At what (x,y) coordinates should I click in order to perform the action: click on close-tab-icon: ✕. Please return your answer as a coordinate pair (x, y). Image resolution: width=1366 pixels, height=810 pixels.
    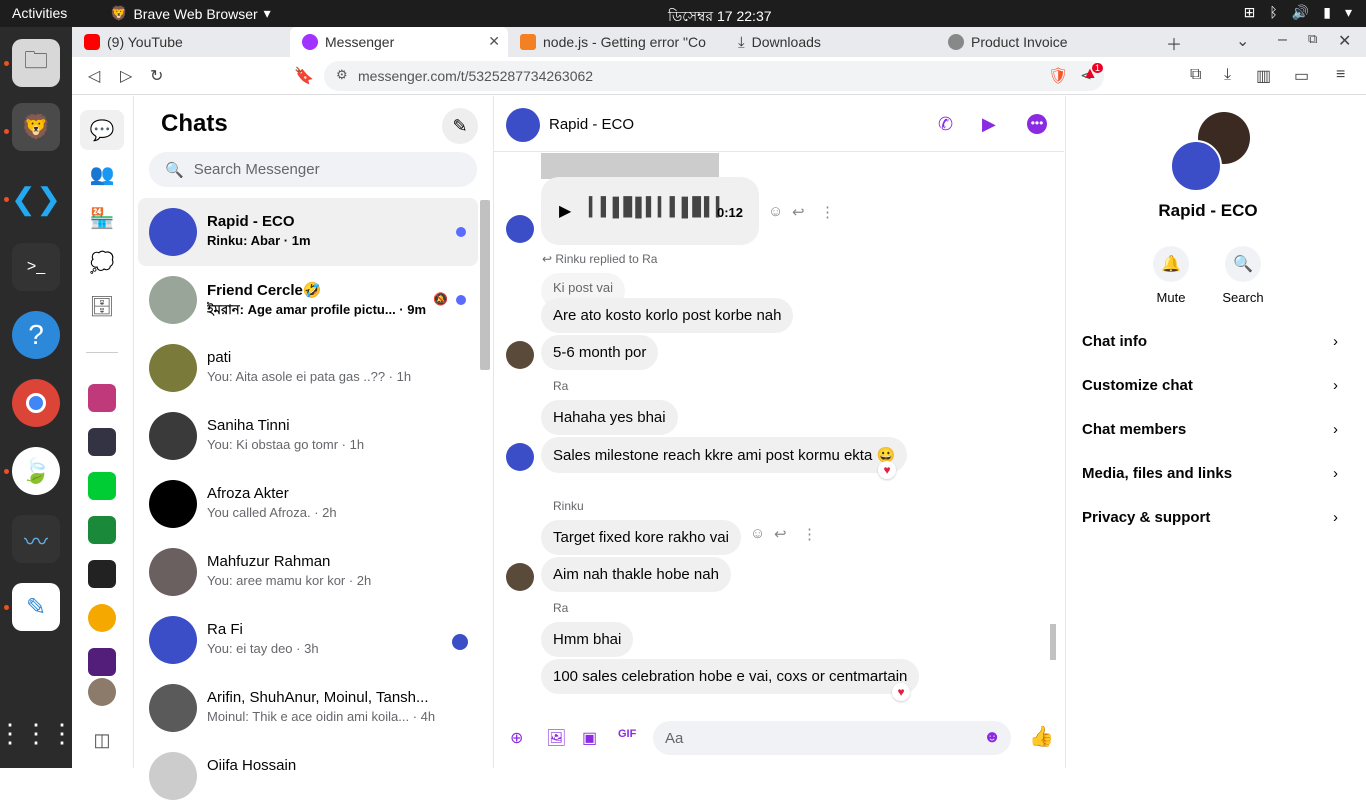
    Looking at the image, I should click on (494, 41).